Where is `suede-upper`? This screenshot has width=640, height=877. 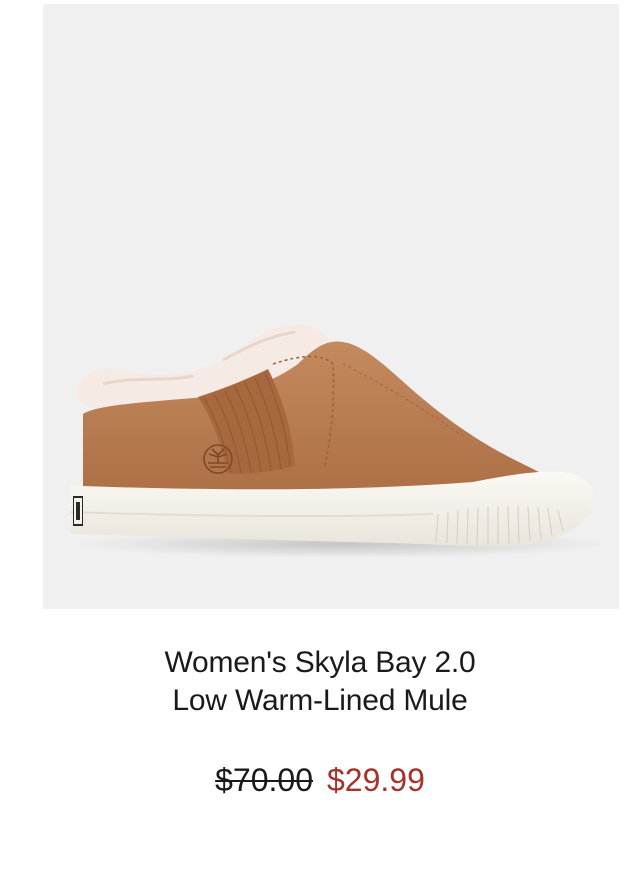
suede-upper is located at coordinates (319, 418).